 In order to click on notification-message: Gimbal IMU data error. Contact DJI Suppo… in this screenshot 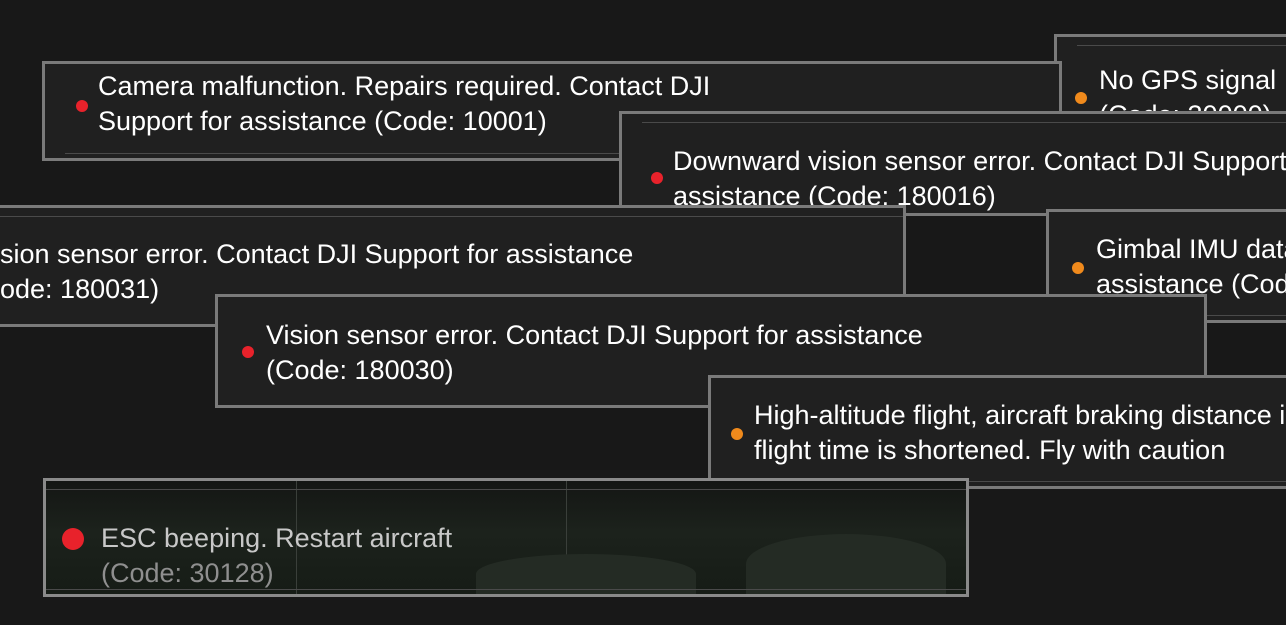, I will do `click(1191, 267)`.